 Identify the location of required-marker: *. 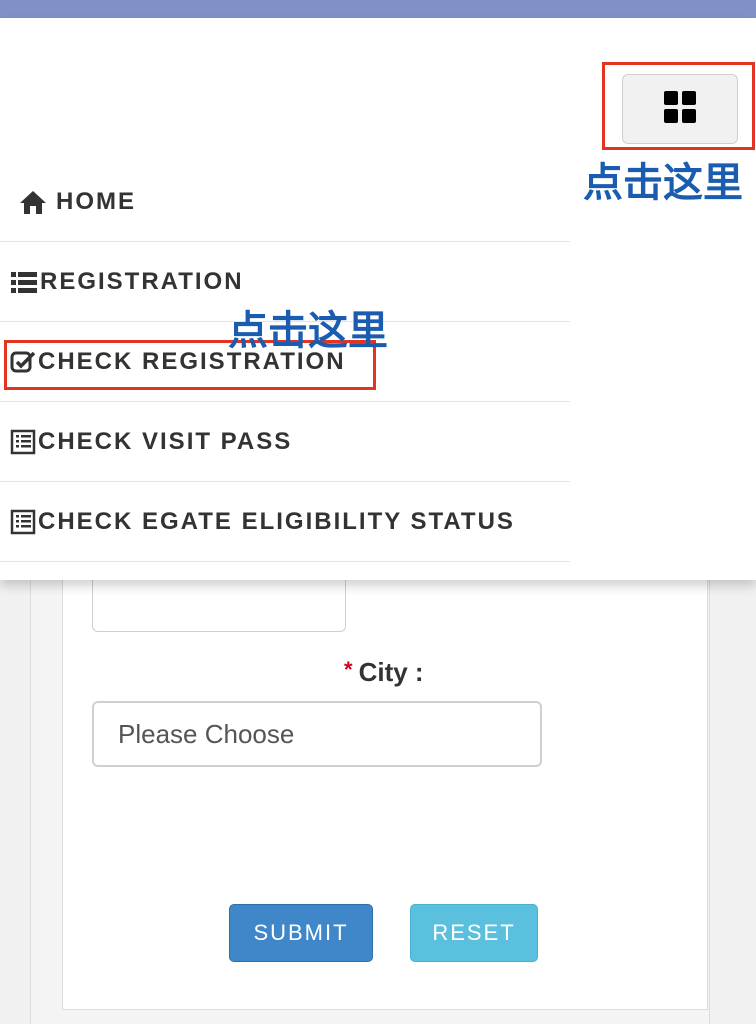
(348, 669).